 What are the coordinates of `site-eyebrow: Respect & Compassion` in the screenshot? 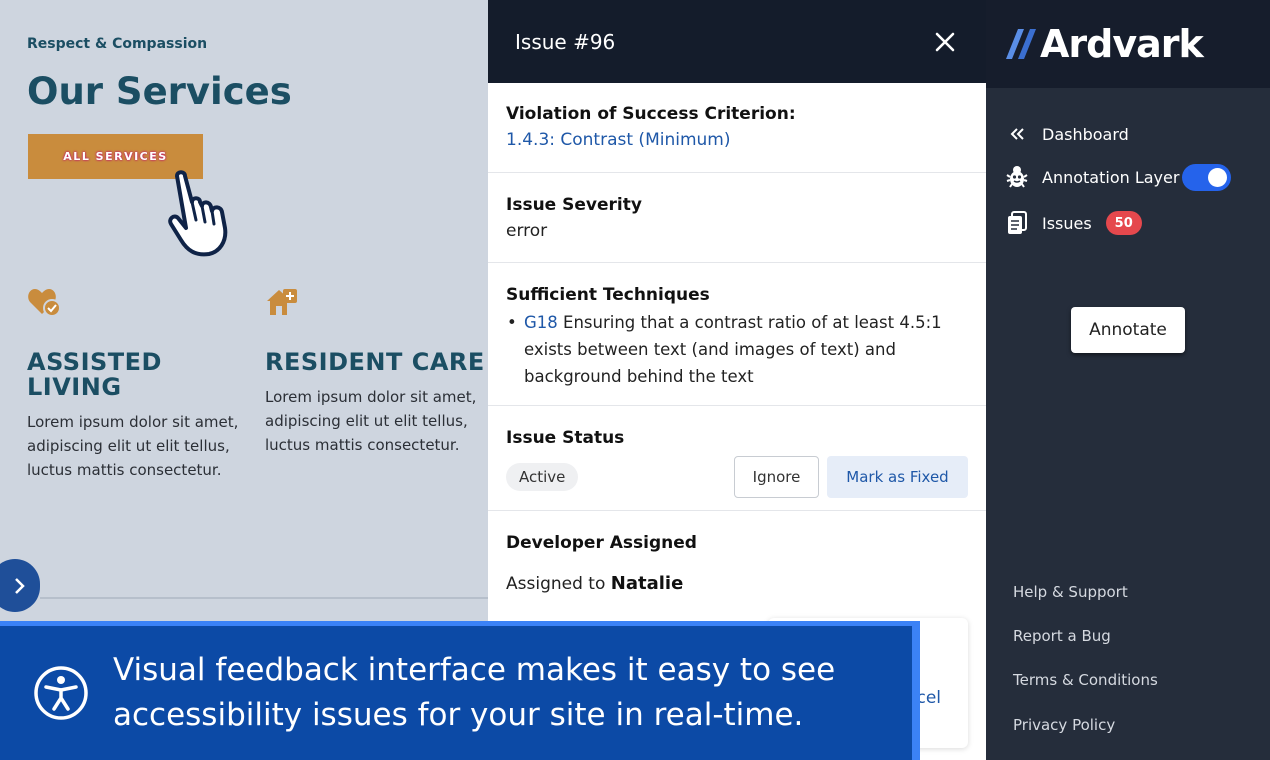 It's located at (117, 44).